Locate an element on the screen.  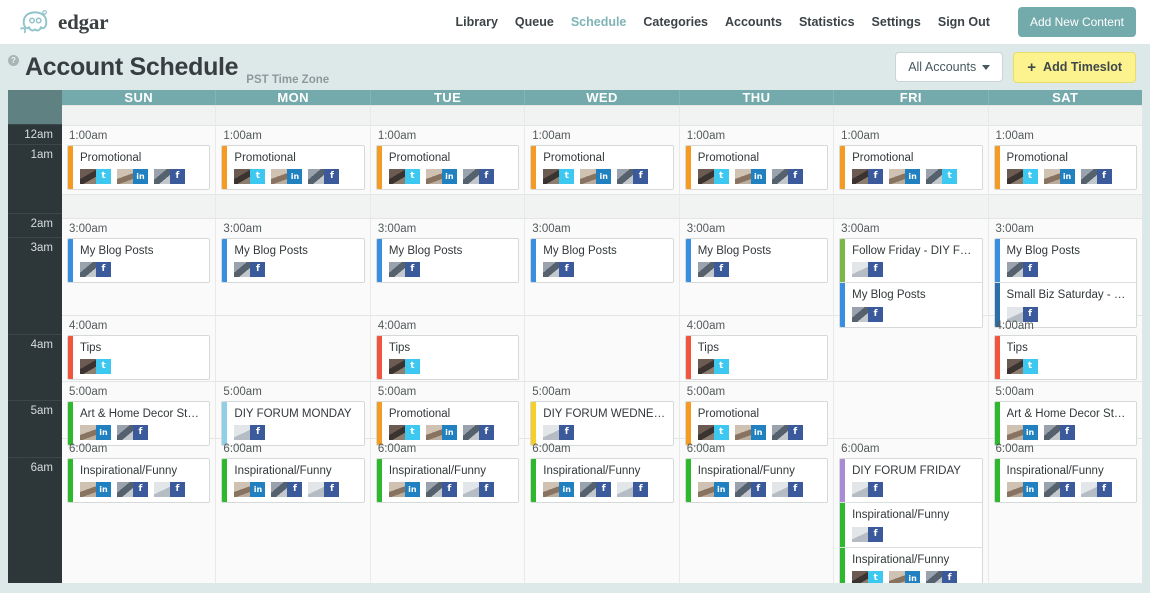
calendar-cell-mon-3am: 3:00am My Blog Posts f is located at coordinates (293, 267).